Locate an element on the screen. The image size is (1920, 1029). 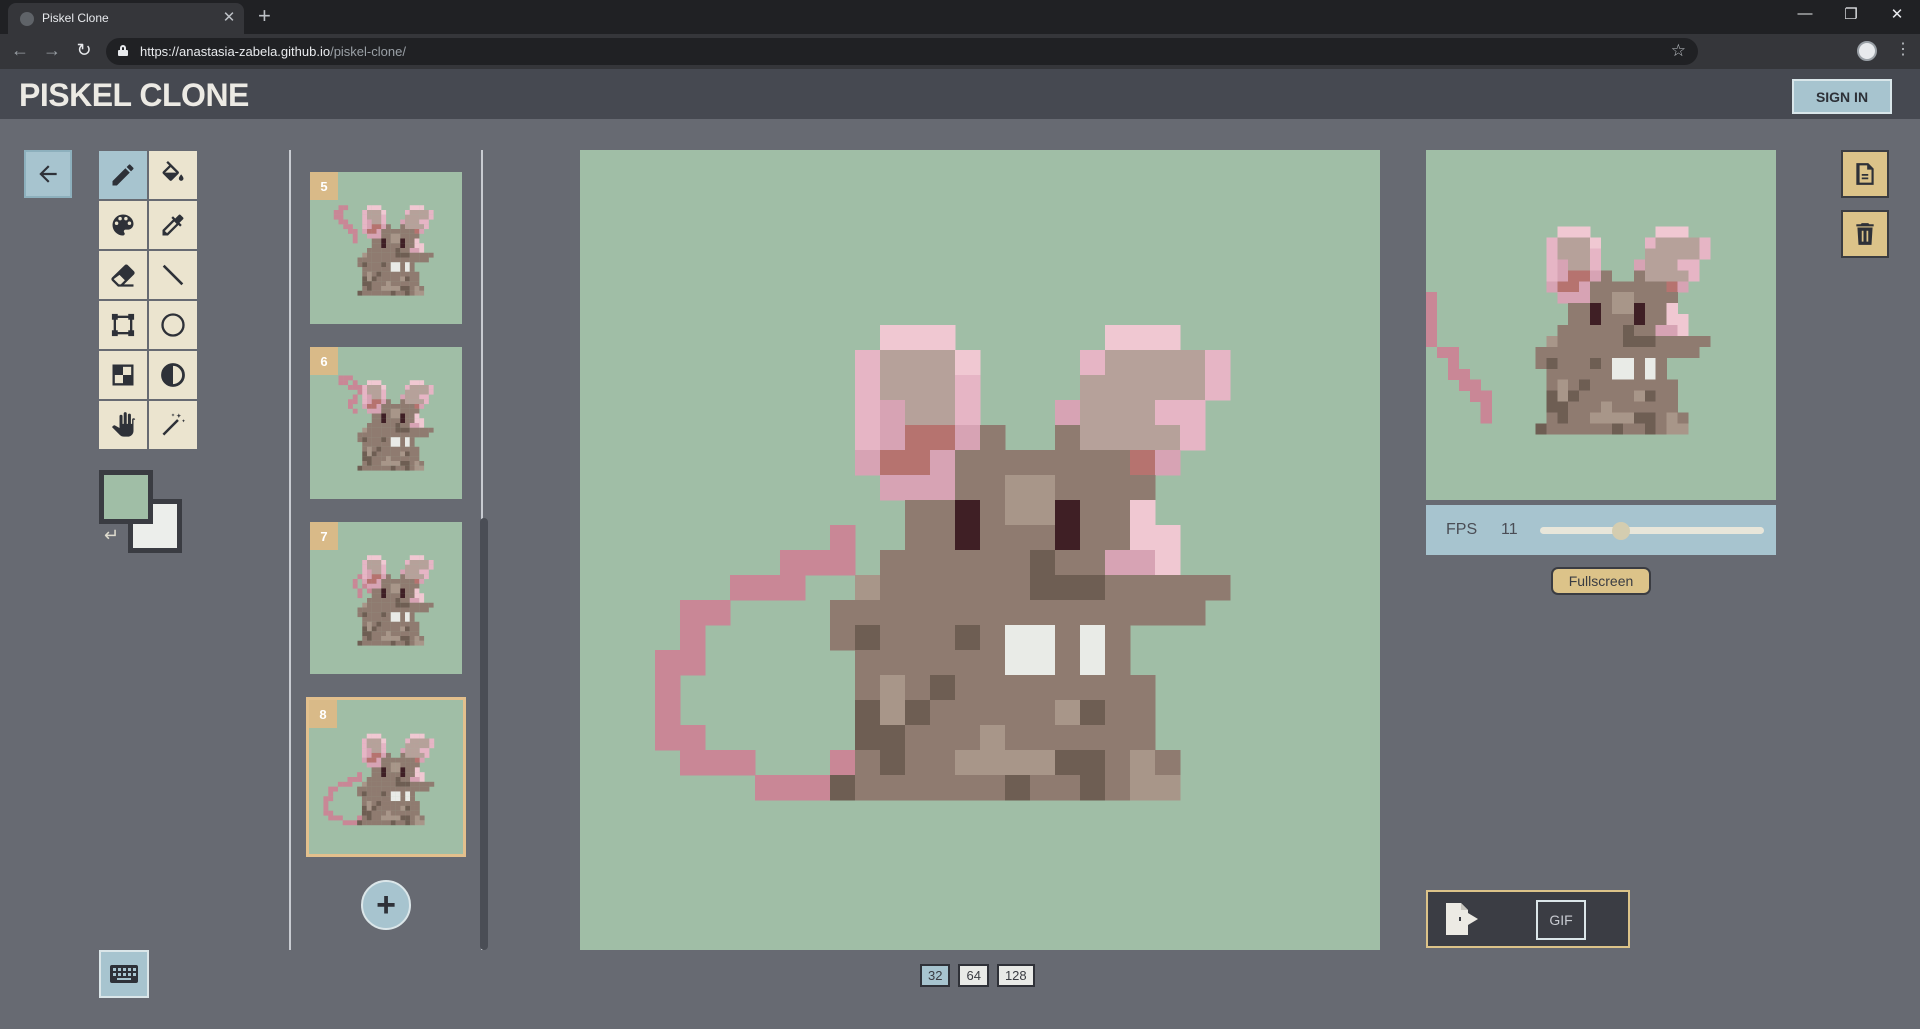
lighten-tool is located at coordinates (173, 375).